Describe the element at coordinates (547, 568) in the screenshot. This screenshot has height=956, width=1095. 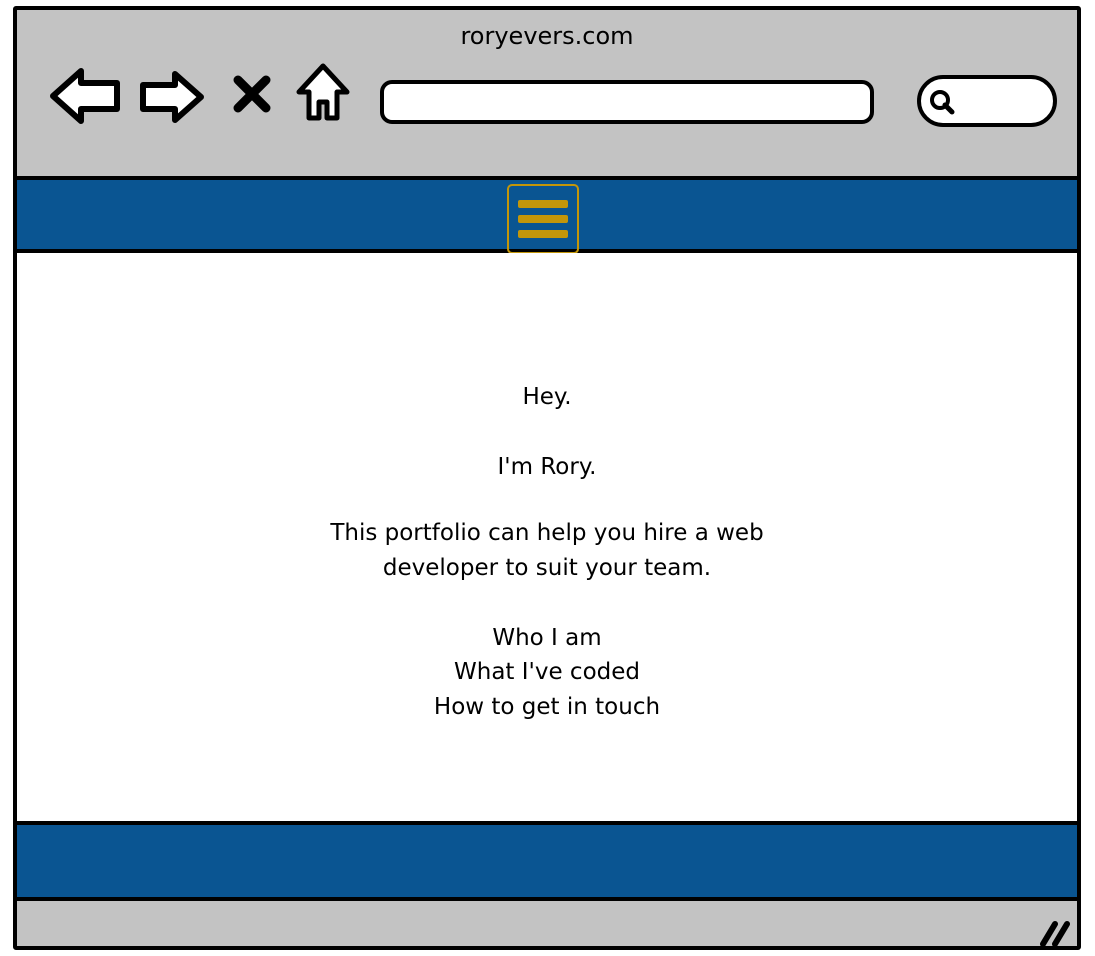
I see `description-line-2: developer to suit your team.` at that location.